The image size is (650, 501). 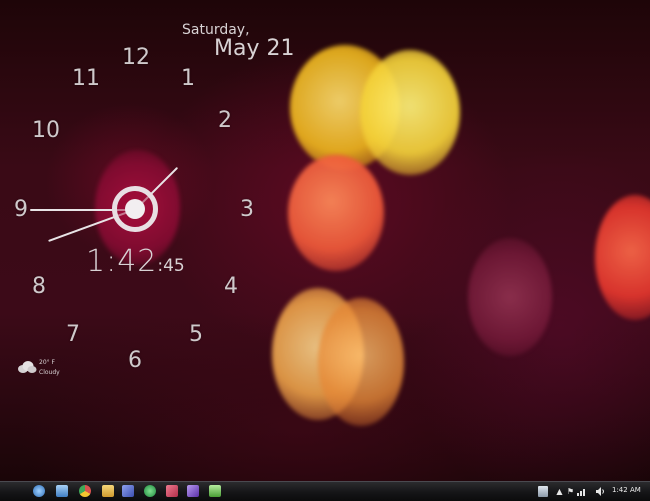 What do you see at coordinates (135, 360) in the screenshot?
I see `clock-numeral-6: 6` at bounding box center [135, 360].